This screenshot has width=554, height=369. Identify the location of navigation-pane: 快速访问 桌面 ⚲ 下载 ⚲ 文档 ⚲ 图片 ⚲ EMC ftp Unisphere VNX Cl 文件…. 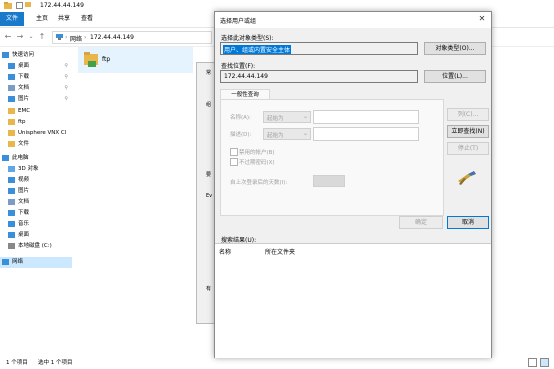
(36, 199).